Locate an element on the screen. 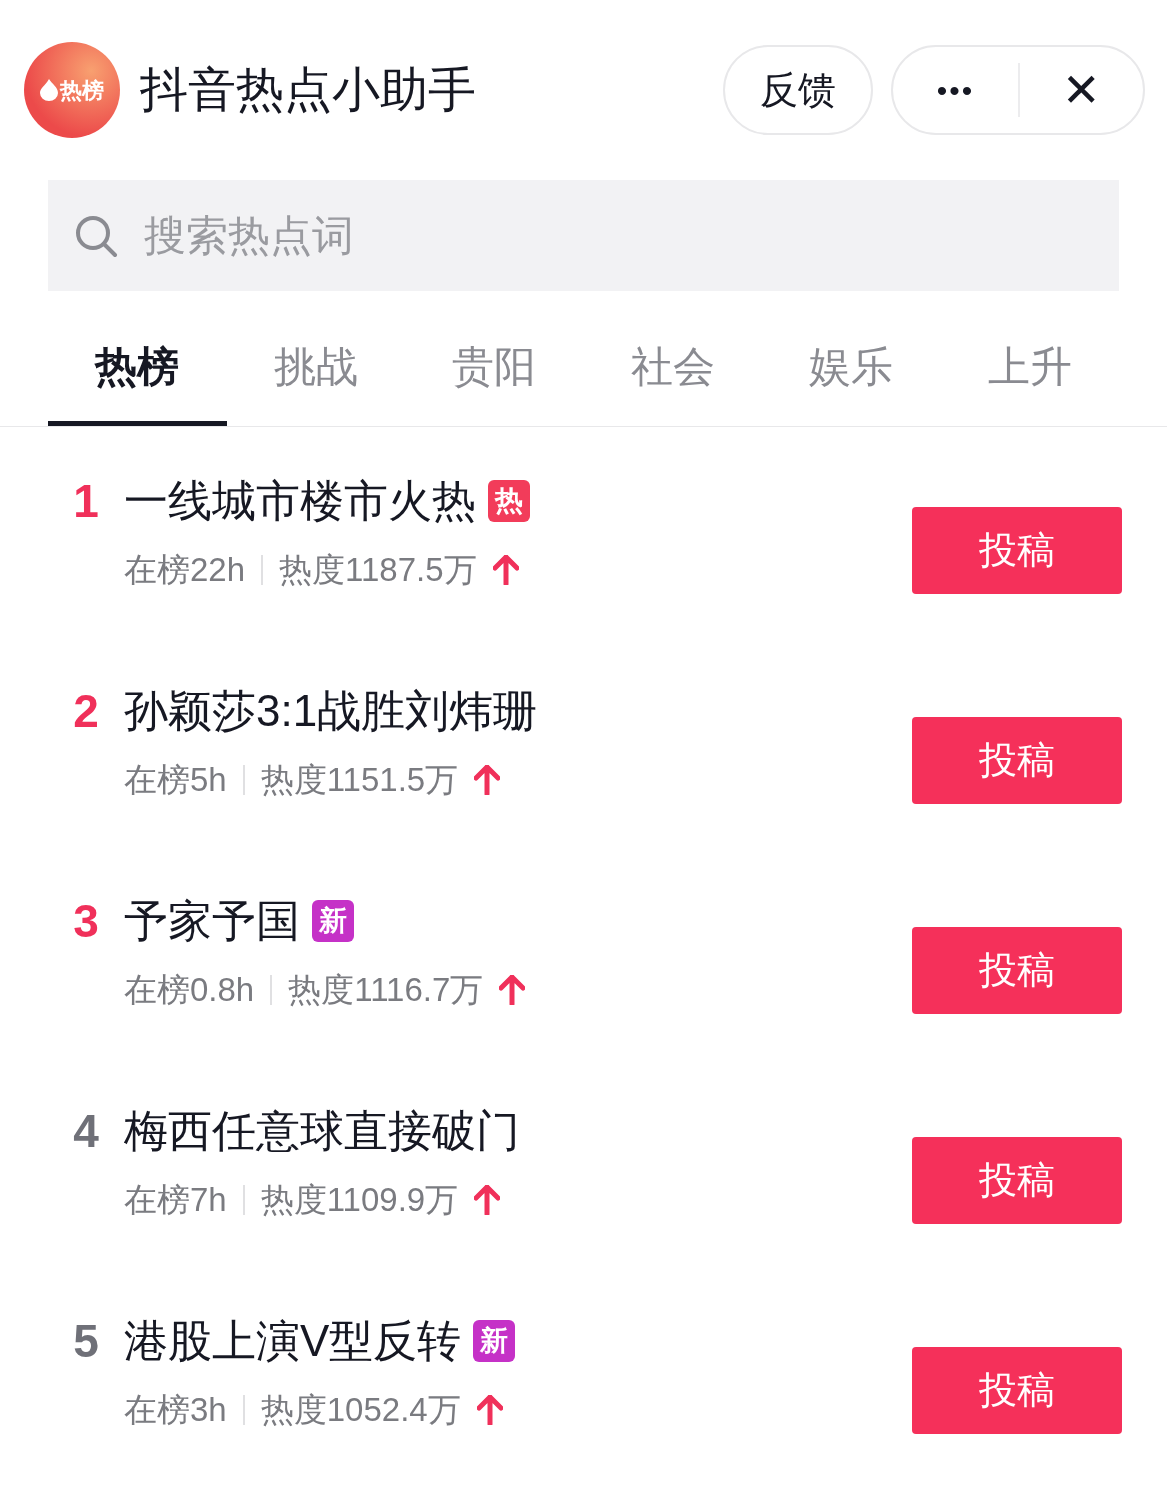 The width and height of the screenshot is (1167, 1509). tab: 社会 is located at coordinates (672, 368).